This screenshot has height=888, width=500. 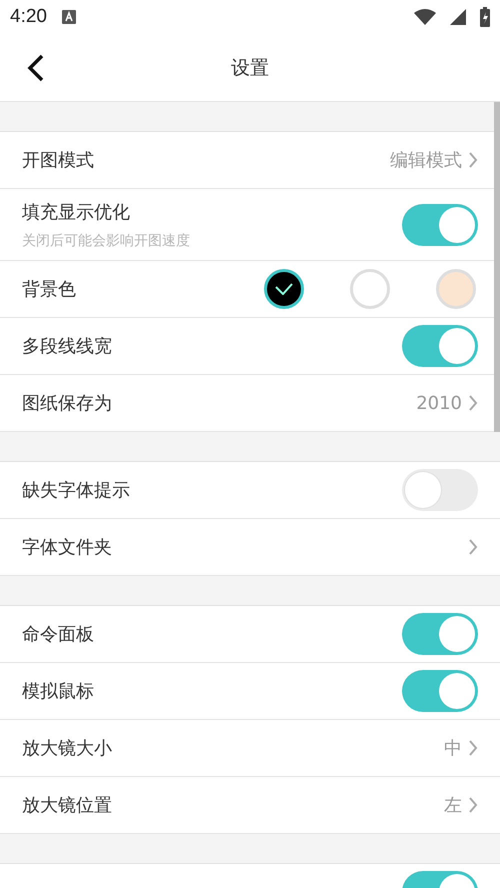 What do you see at coordinates (67, 547) in the screenshot?
I see `setting-label: 字体文件夹` at bounding box center [67, 547].